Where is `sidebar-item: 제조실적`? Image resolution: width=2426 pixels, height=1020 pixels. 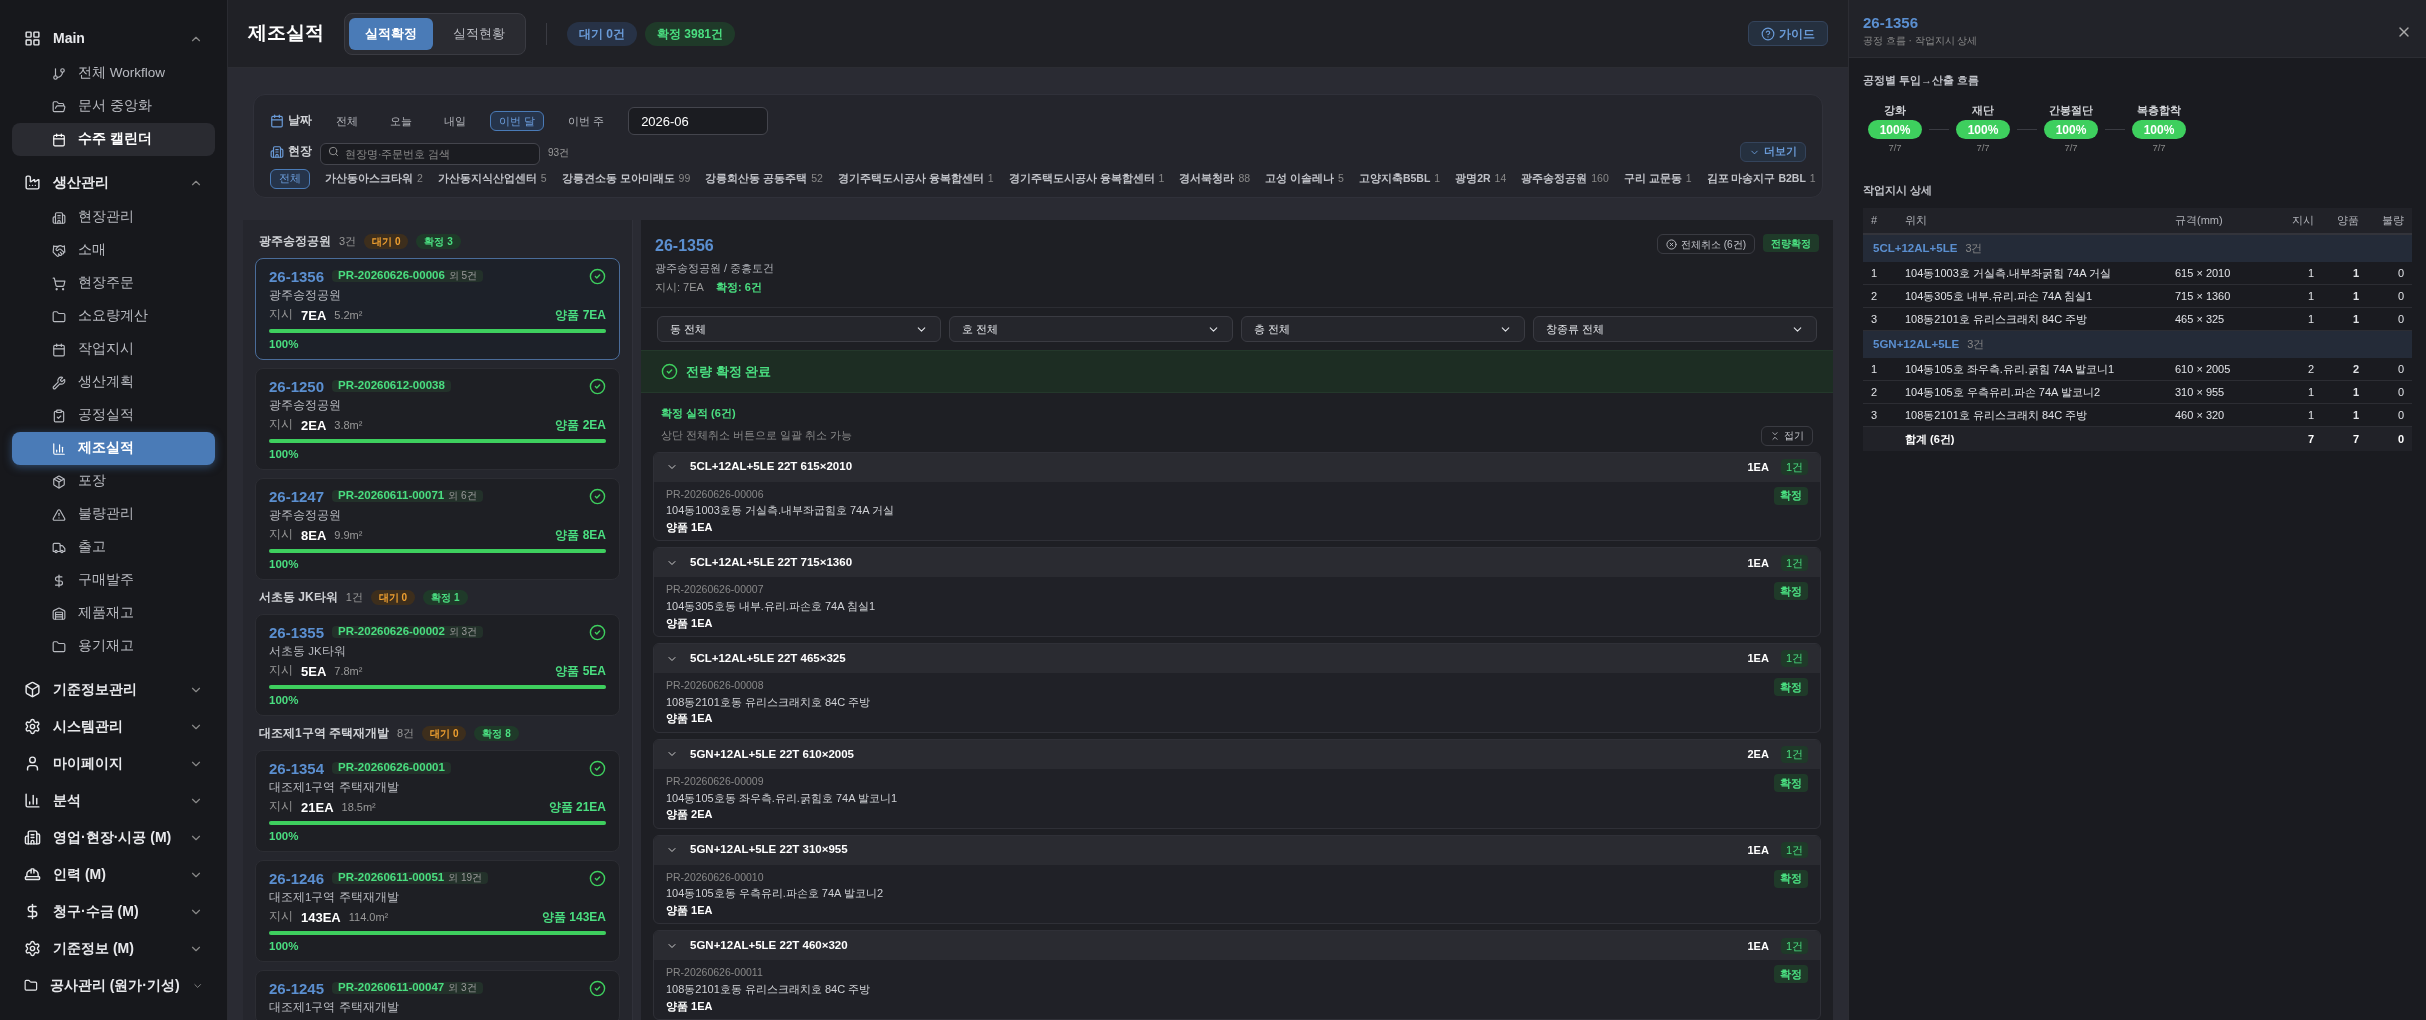 sidebar-item: 제조실적 is located at coordinates (113, 448).